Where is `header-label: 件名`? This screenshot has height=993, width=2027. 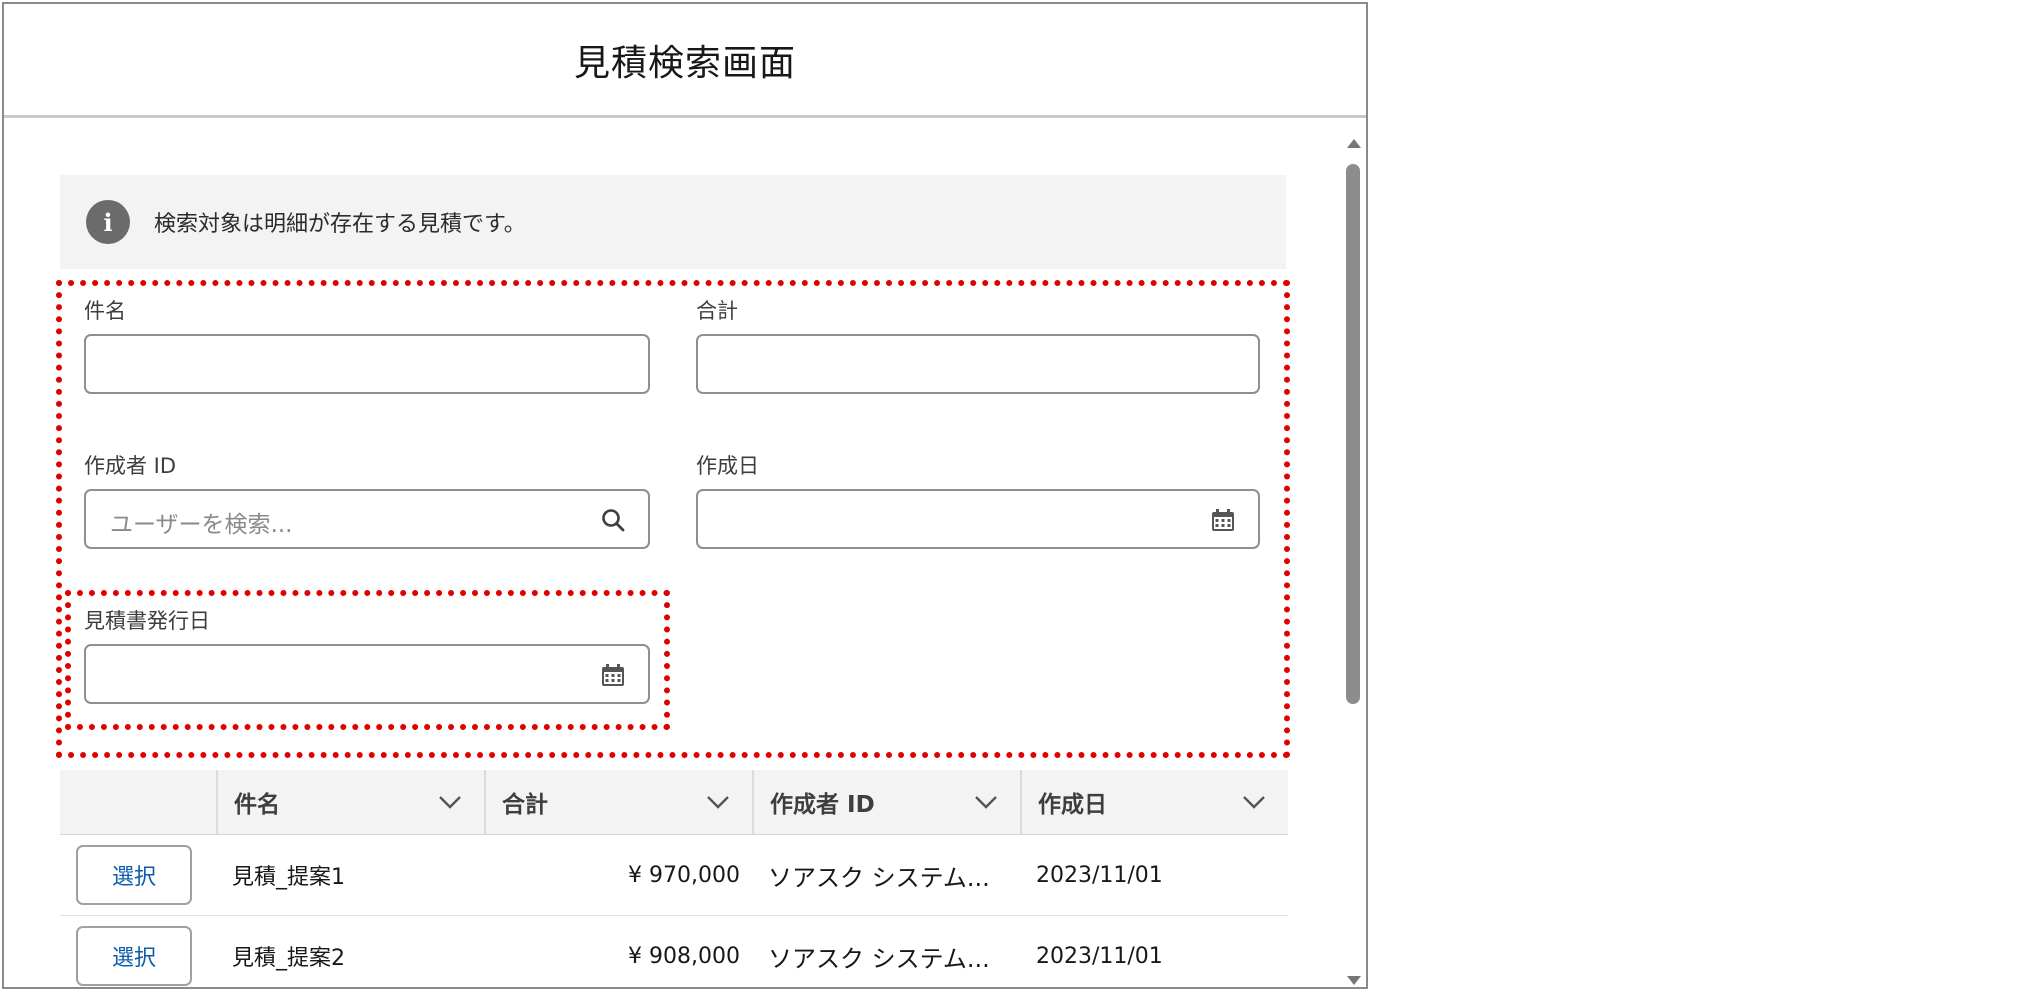
header-label: 件名 is located at coordinates (257, 805).